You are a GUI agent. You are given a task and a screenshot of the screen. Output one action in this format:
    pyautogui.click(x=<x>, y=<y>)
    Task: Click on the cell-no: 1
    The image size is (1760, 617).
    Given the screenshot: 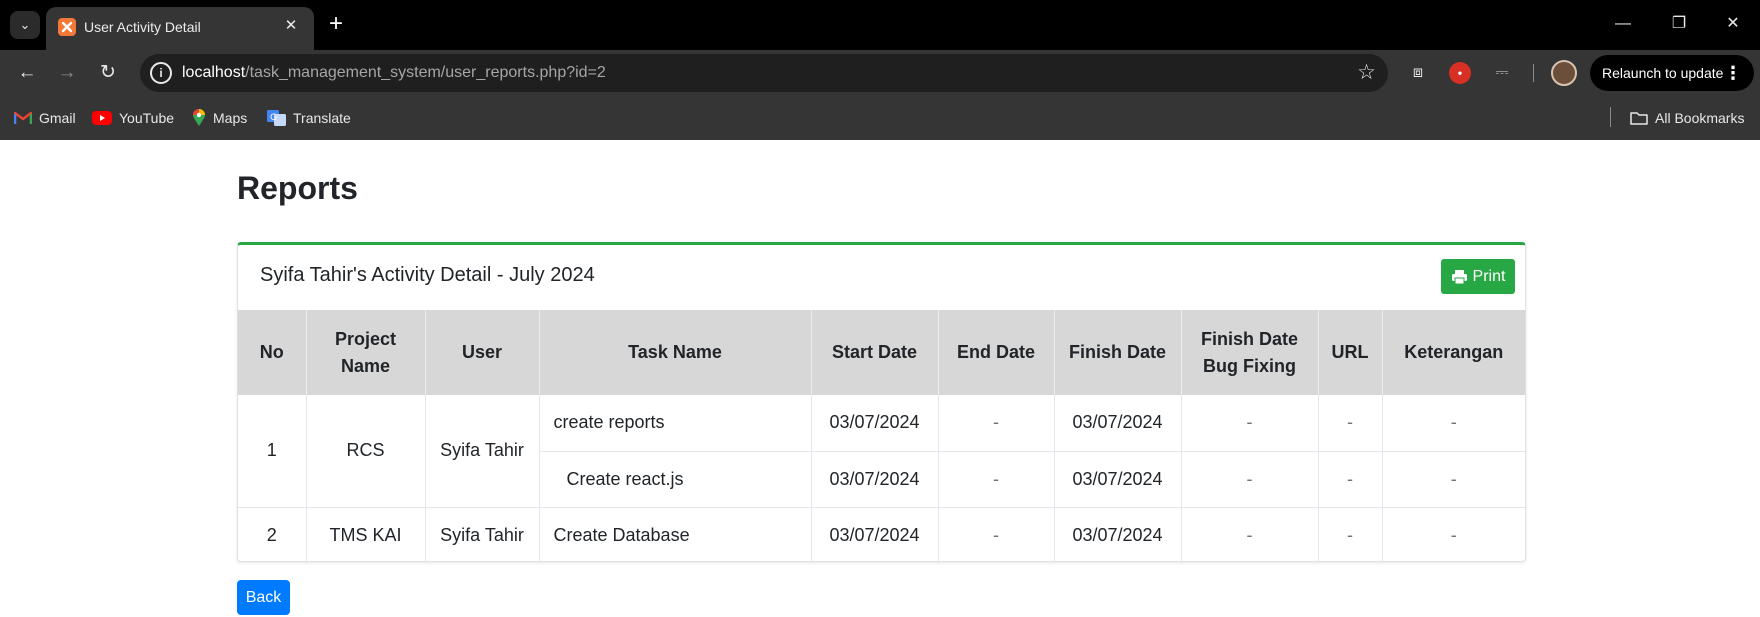 What is the action you would take?
    pyautogui.click(x=272, y=451)
    